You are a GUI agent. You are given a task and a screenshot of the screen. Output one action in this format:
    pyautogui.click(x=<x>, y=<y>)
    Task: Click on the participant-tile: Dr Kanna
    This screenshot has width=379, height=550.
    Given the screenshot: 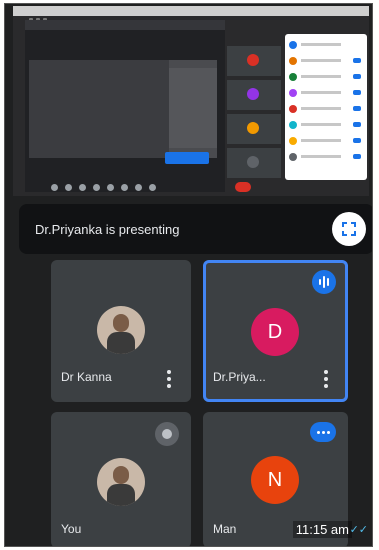 What is the action you would take?
    pyautogui.click(x=121, y=331)
    